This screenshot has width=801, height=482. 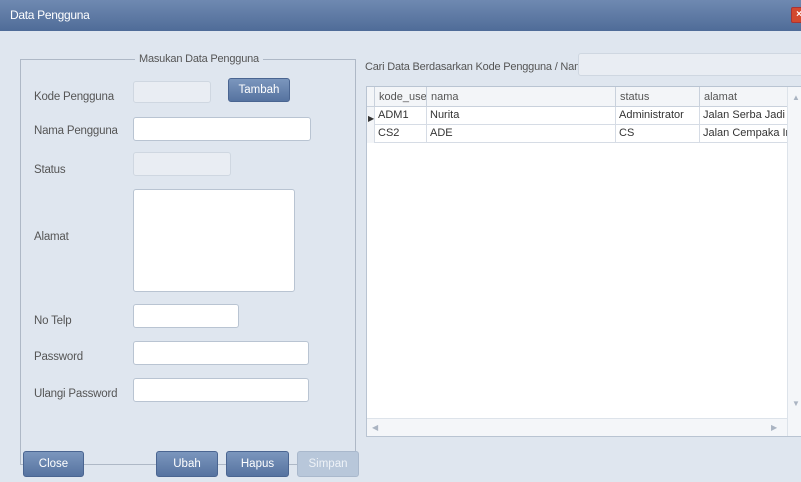 What do you see at coordinates (375, 427) in the screenshot?
I see `scroll-left-icon: ◀` at bounding box center [375, 427].